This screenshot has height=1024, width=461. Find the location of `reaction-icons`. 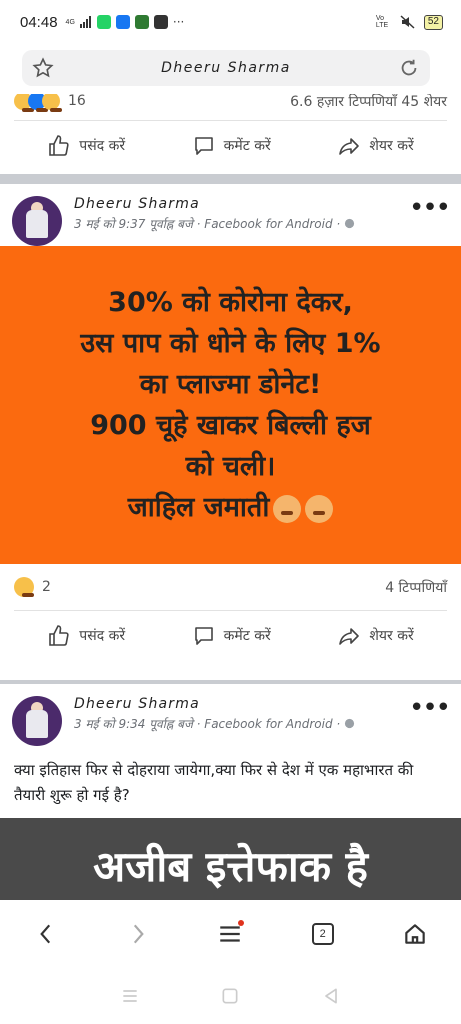

reaction-icons is located at coordinates (38, 103).